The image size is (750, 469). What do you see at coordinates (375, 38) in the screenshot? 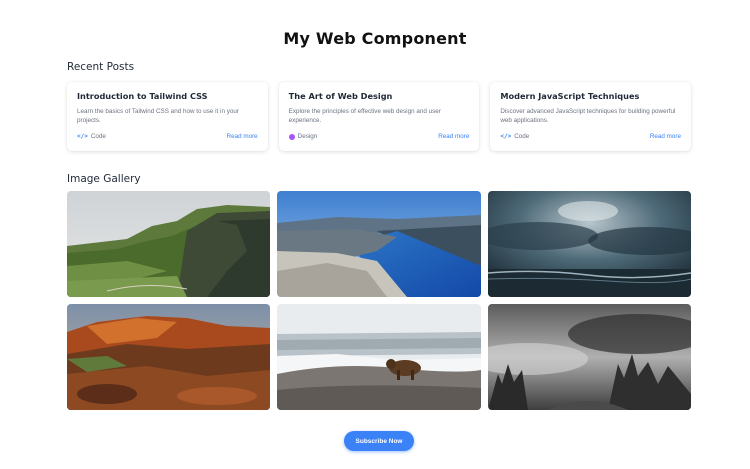
I see `page-title: My Web Component` at bounding box center [375, 38].